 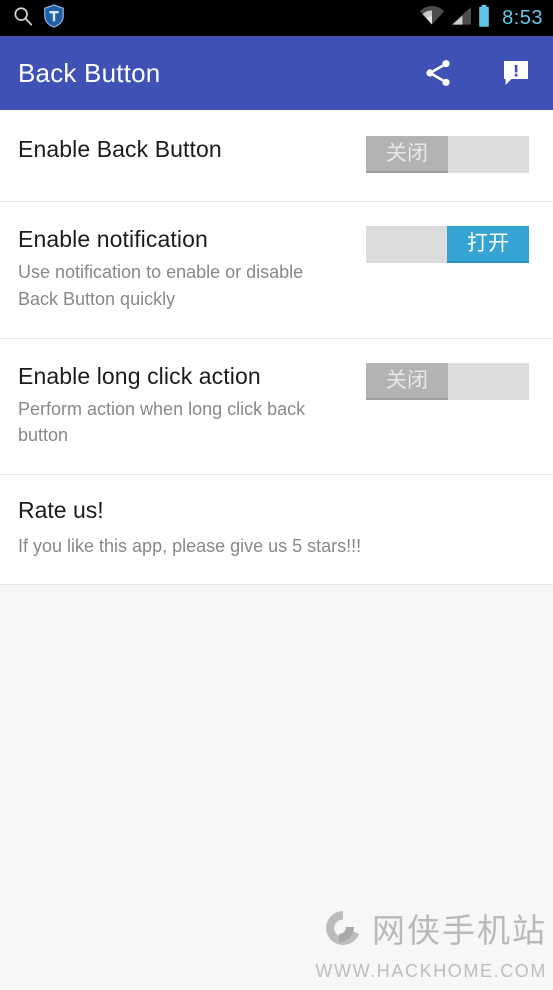 I want to click on status-clock: 8:53, so click(x=522, y=17).